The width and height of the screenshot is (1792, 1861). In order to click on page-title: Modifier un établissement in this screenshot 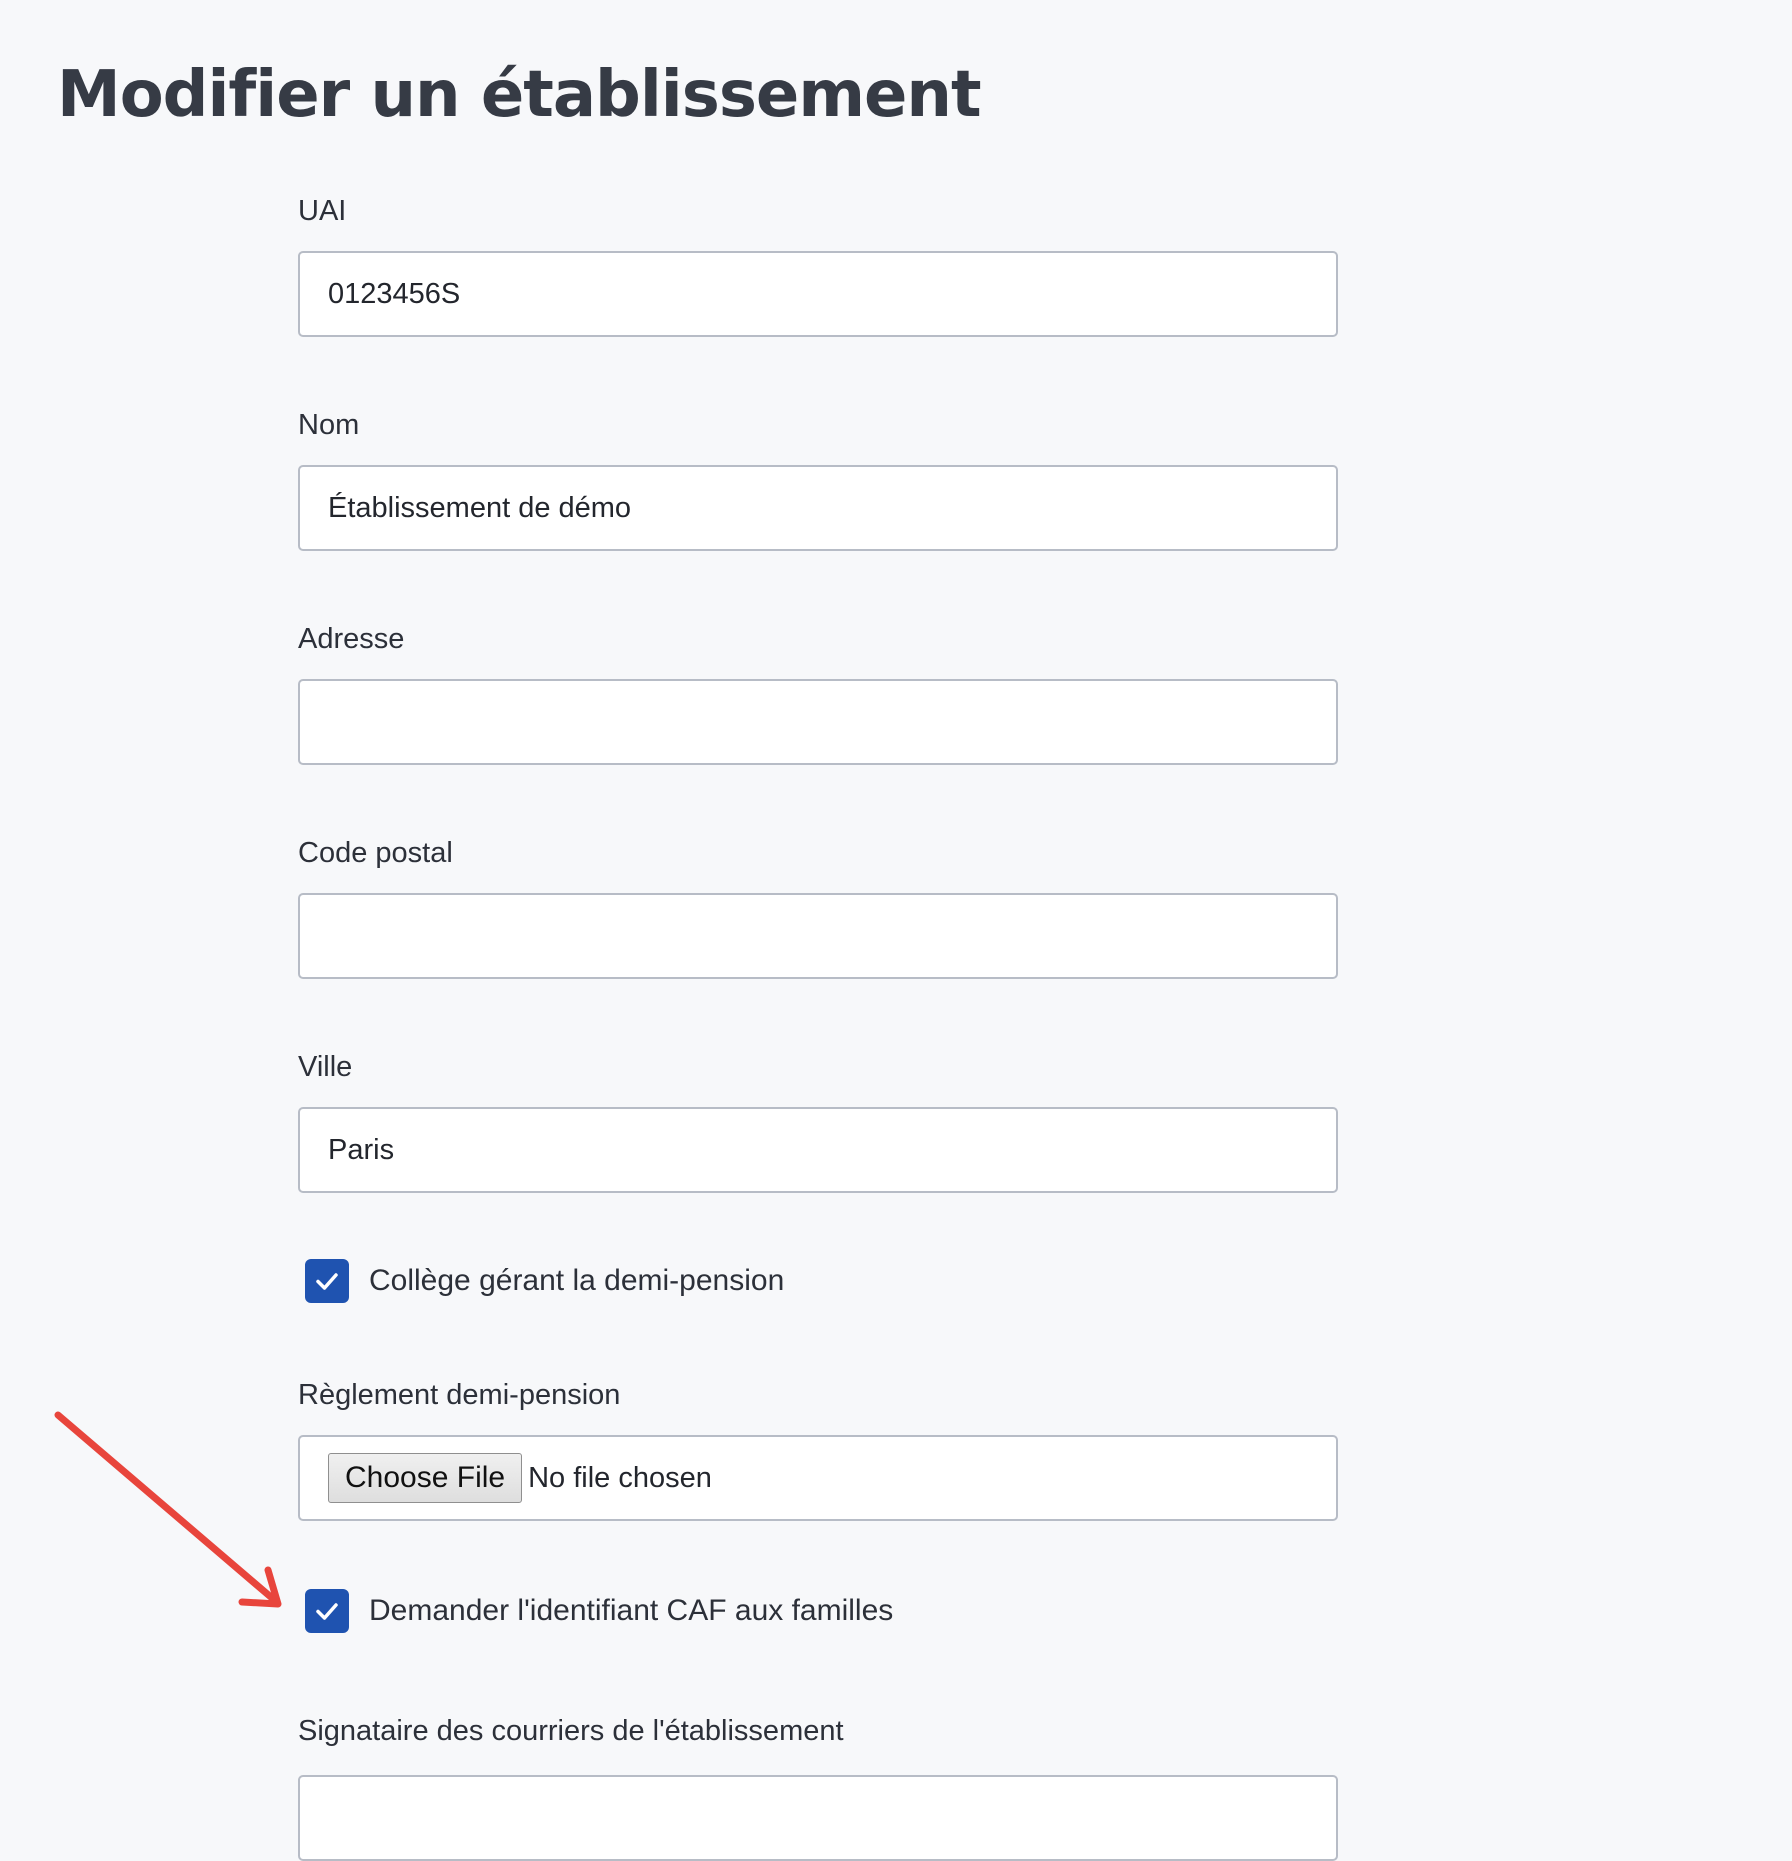, I will do `click(519, 95)`.